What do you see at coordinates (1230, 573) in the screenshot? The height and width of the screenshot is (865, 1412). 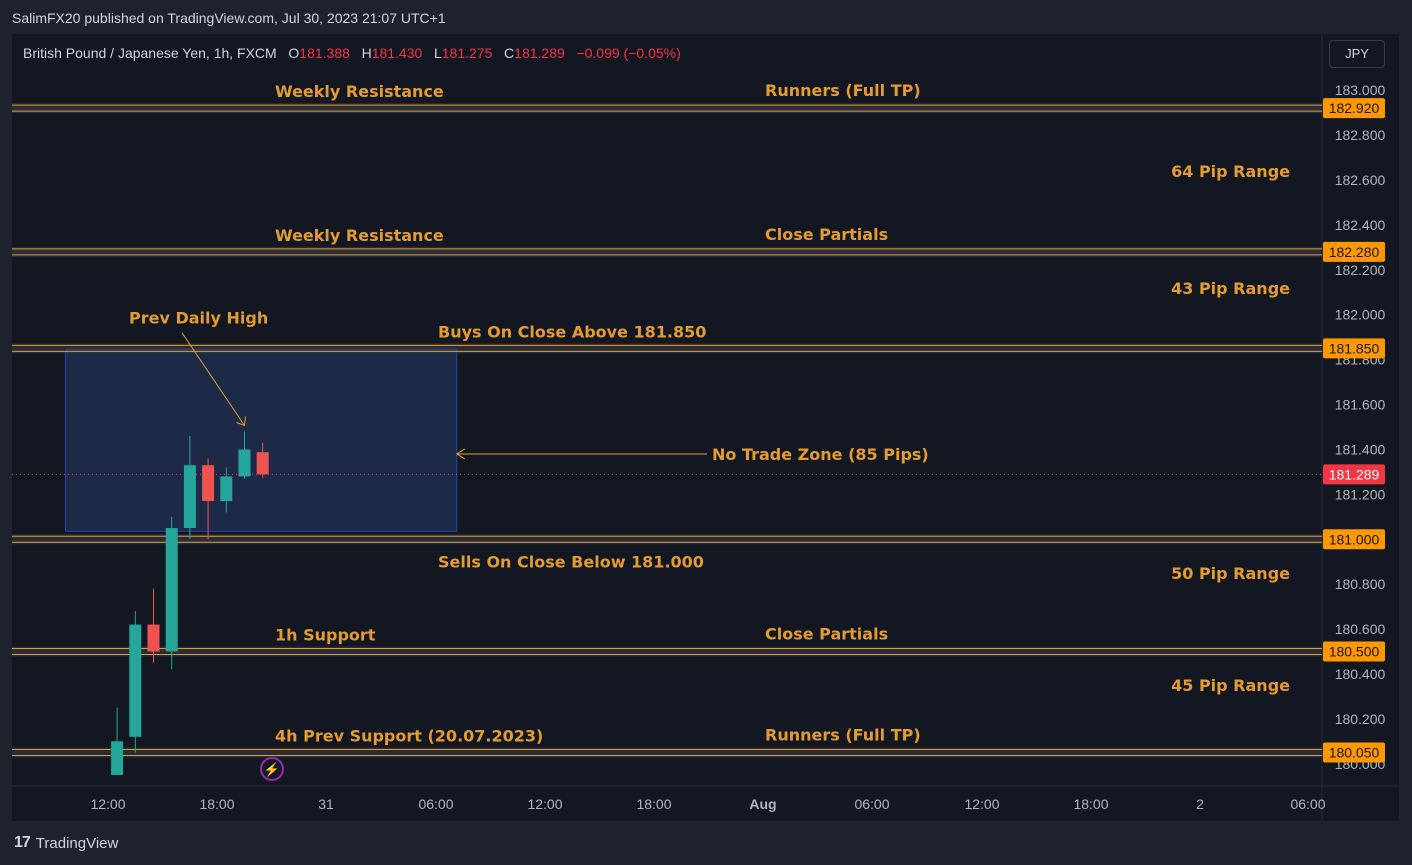 I see `range-label: 50 Pip Range` at bounding box center [1230, 573].